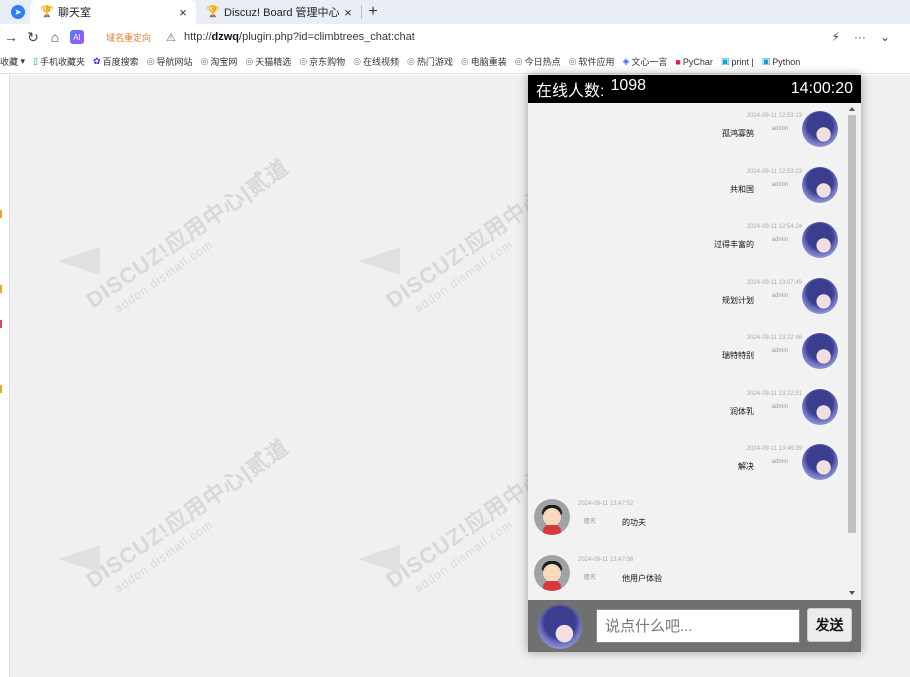 This screenshot has height=677, width=910. What do you see at coordinates (113, 12) in the screenshot?
I see `tab-chat-room: 🏆 聊天室 ×` at bounding box center [113, 12].